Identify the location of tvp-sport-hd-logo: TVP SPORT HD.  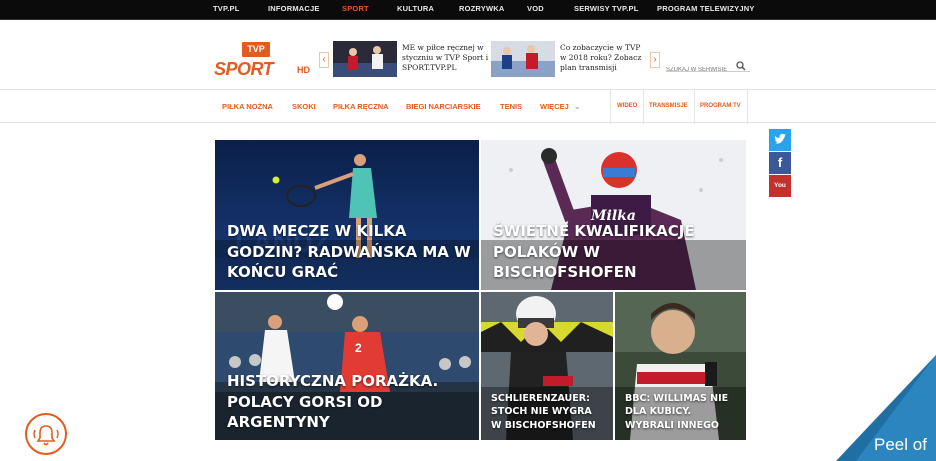
(264, 61).